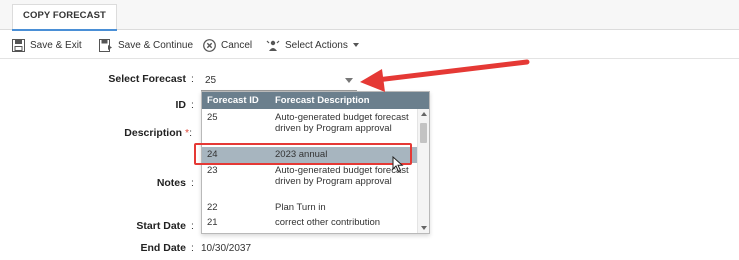  I want to click on mouse-cursor-icon, so click(398, 164).